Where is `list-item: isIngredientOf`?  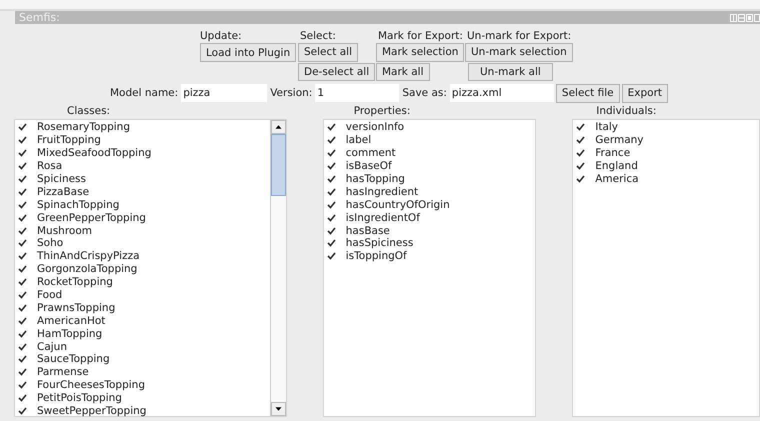 list-item: isIngredientOf is located at coordinates (383, 218).